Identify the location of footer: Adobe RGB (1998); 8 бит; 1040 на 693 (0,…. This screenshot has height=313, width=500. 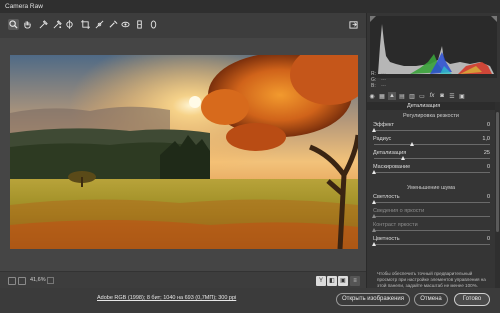
(250, 300).